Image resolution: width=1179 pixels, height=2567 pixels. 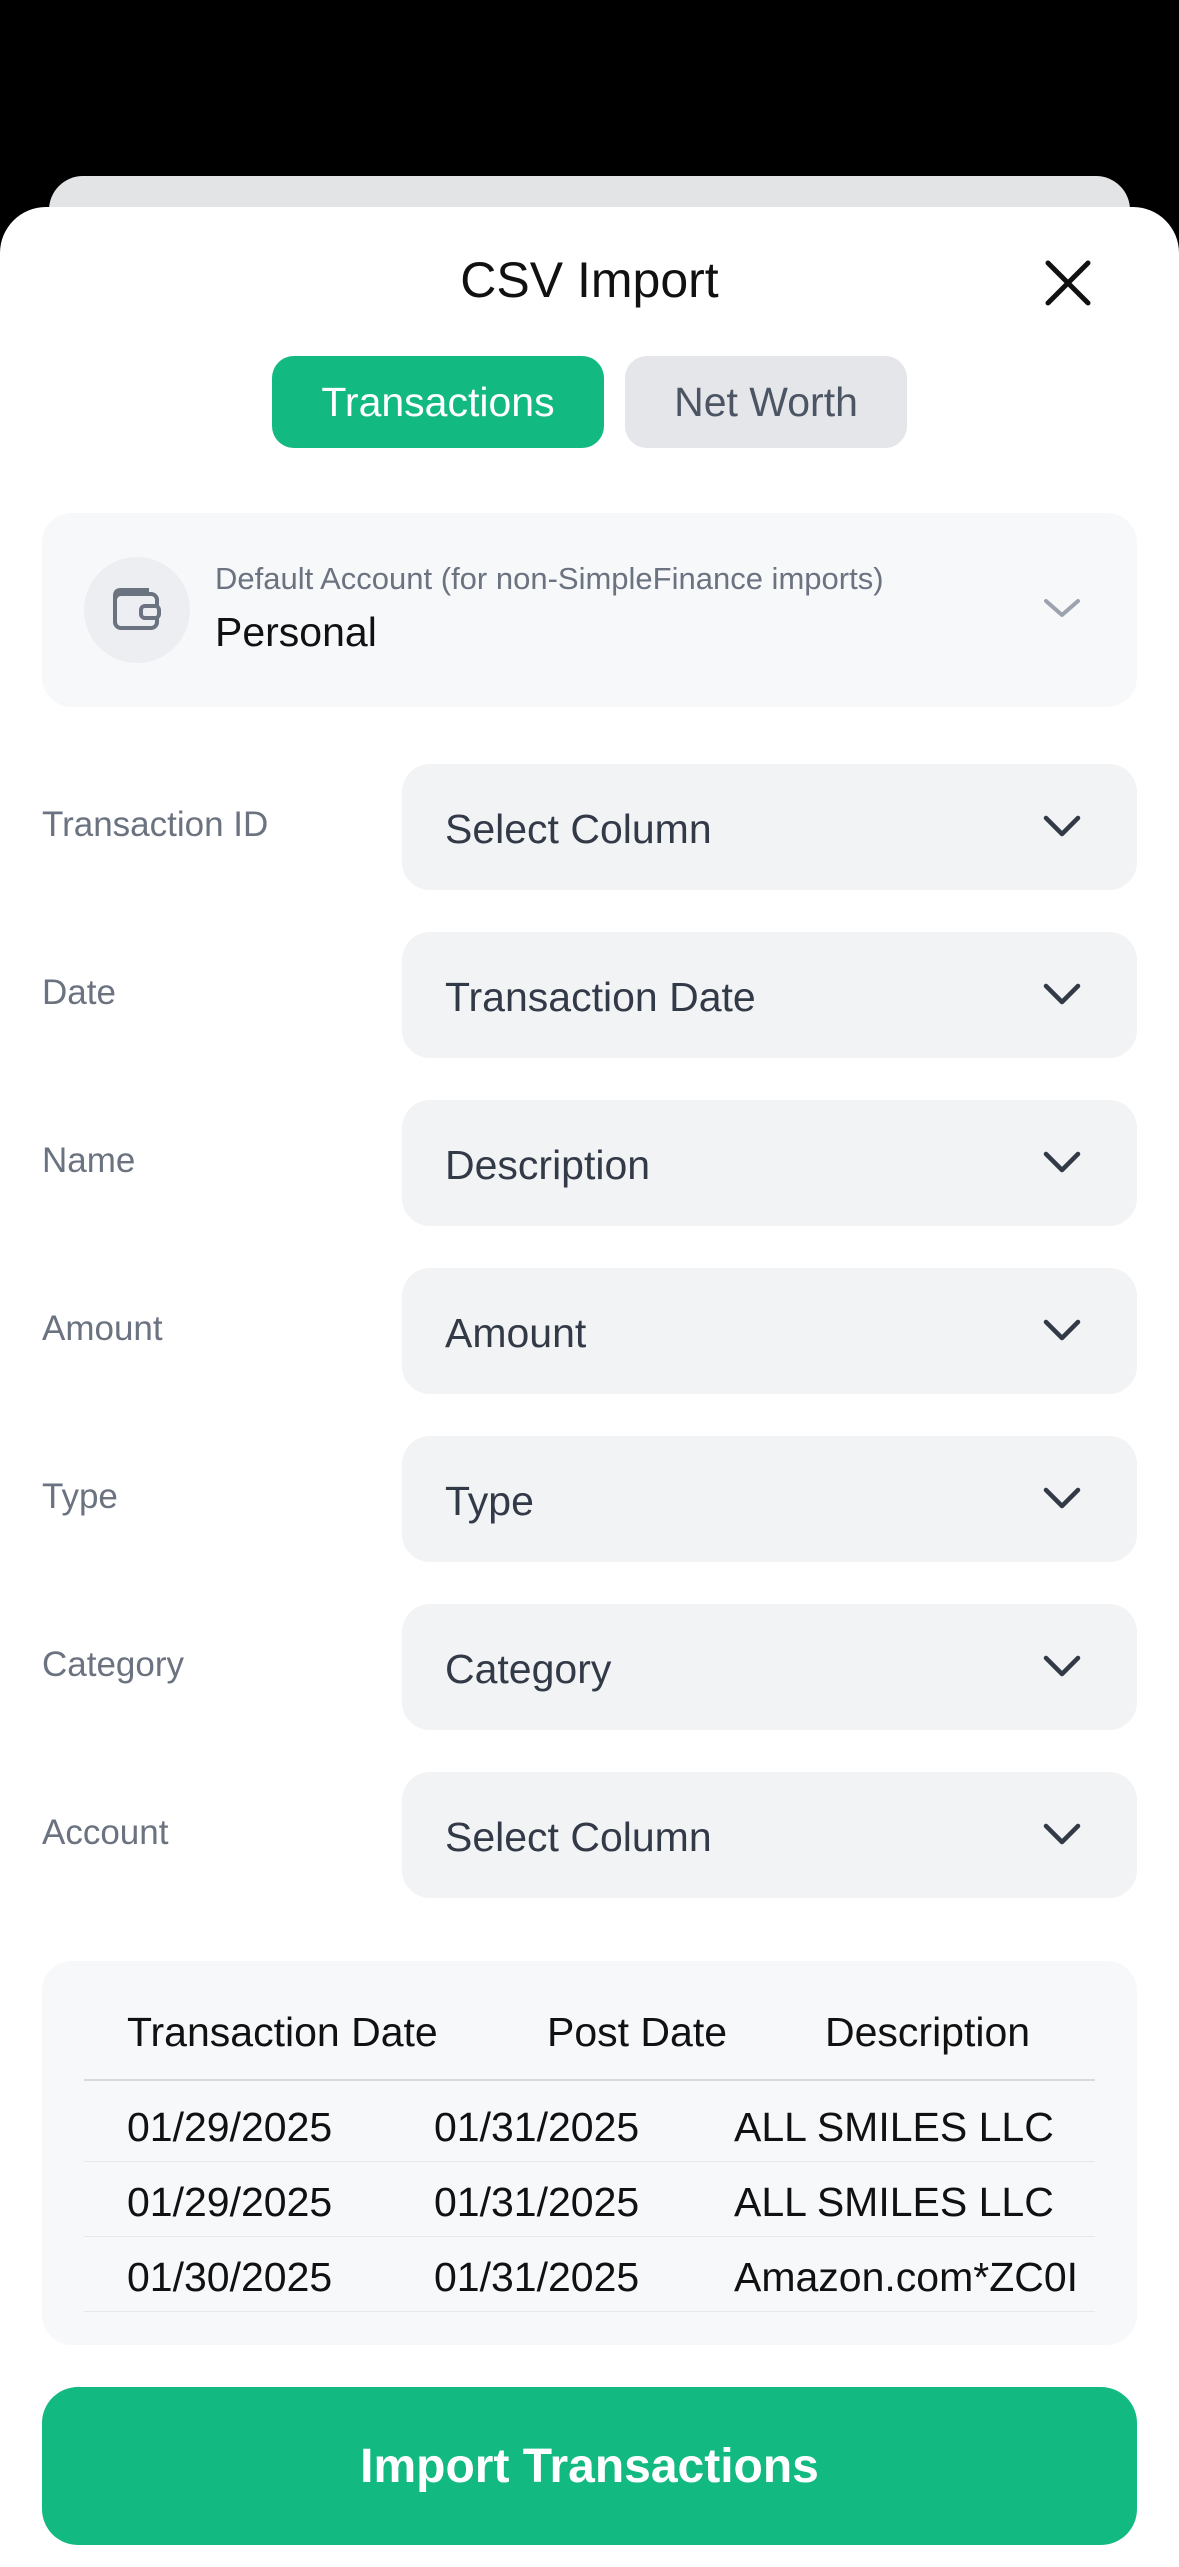 I want to click on column-header: Transaction Date, so click(x=282, y=2032).